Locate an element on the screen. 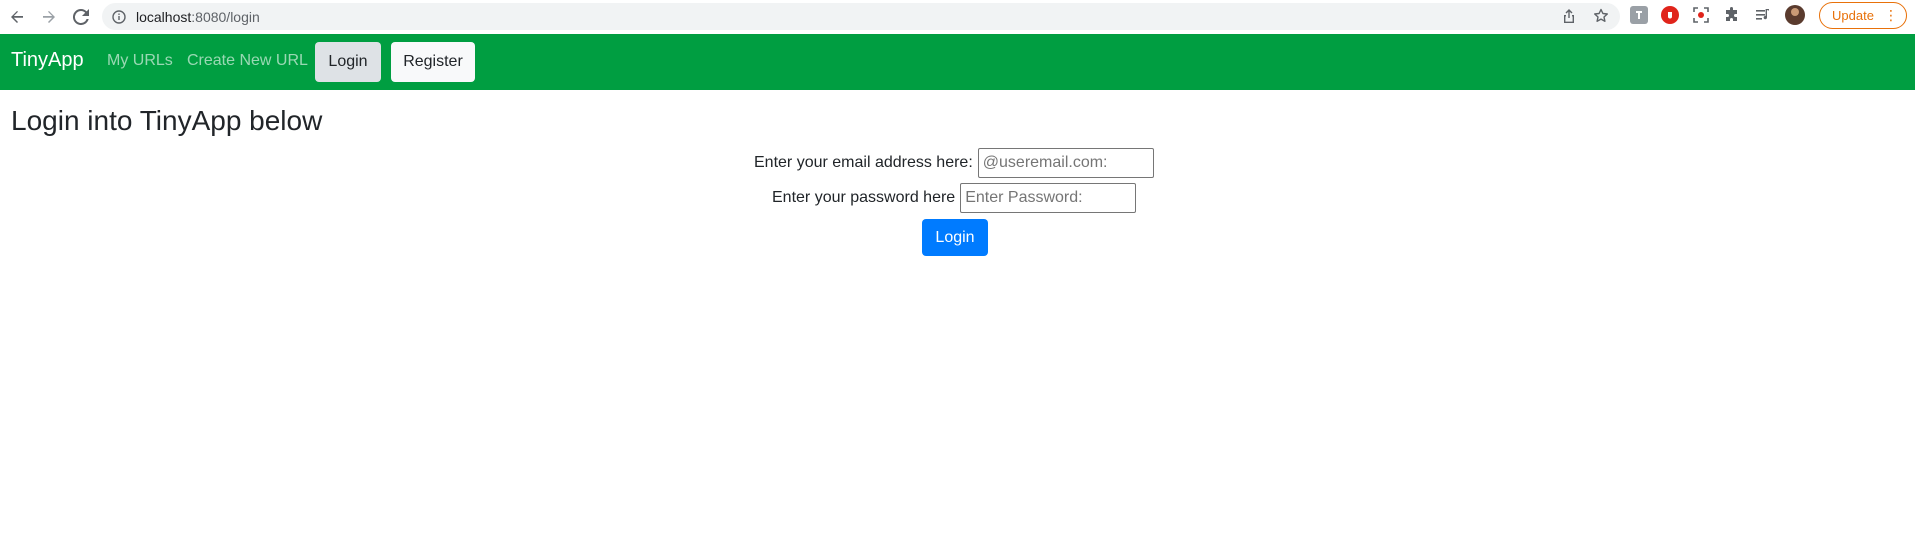  back-arrow-icon is located at coordinates (17, 17).